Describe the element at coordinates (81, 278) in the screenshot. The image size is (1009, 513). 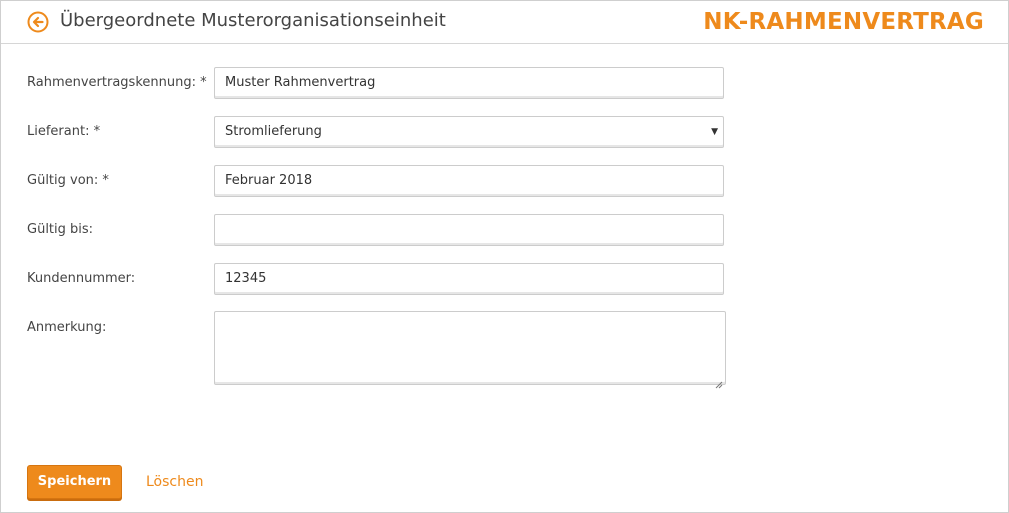
I see `kundennummer-label: Kundennummer:` at that location.